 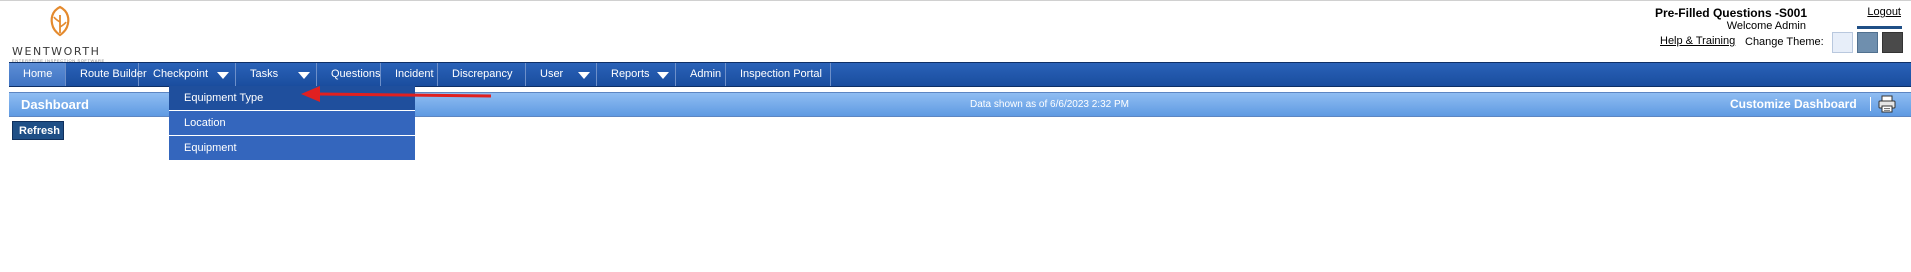 I want to click on nav-label: Reports, so click(x=630, y=74).